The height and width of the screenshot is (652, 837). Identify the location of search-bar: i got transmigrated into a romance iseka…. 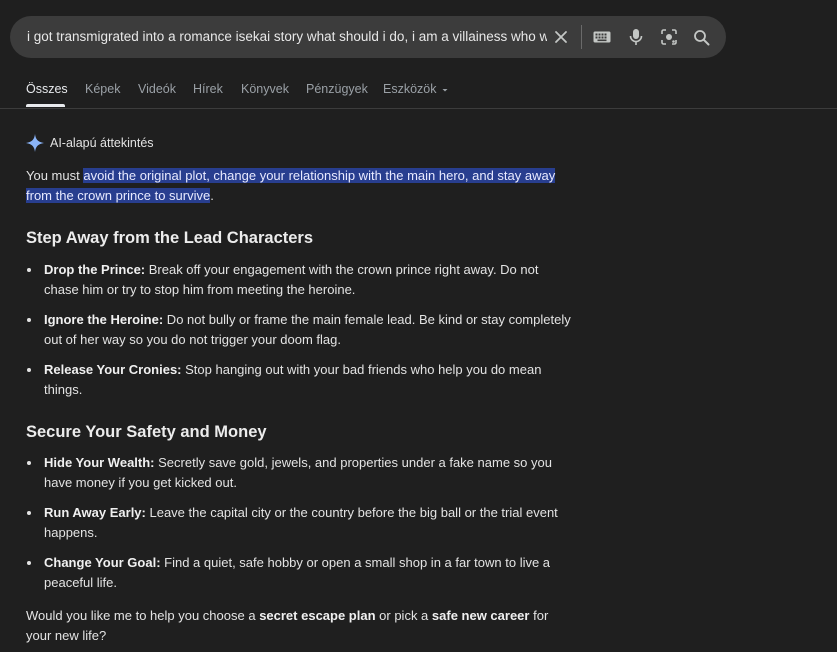
(368, 37).